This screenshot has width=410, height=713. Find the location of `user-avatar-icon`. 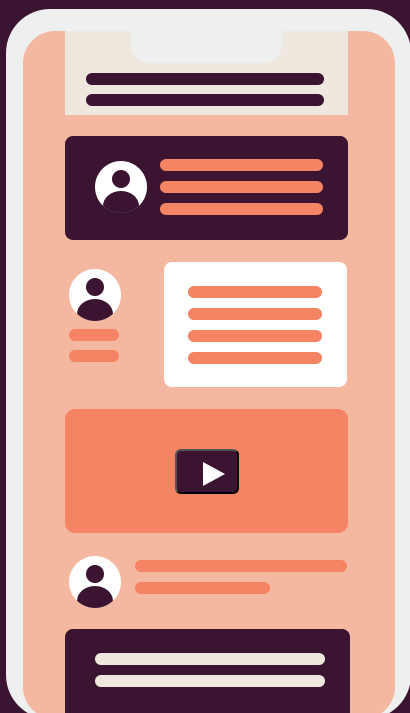

user-avatar-icon is located at coordinates (121, 187).